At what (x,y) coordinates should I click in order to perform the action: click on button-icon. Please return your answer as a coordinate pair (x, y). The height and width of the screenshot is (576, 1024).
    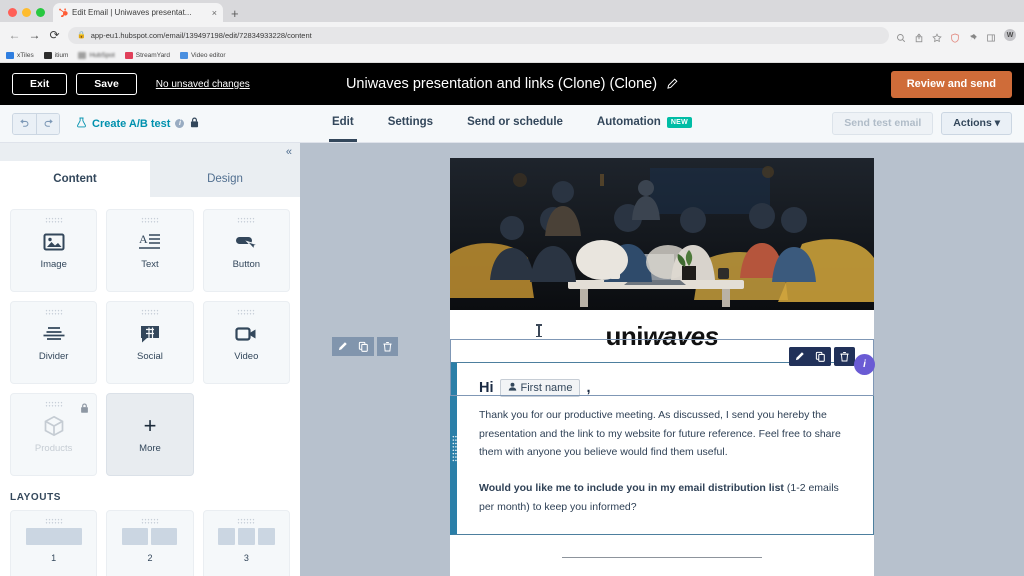
    Looking at the image, I should click on (246, 242).